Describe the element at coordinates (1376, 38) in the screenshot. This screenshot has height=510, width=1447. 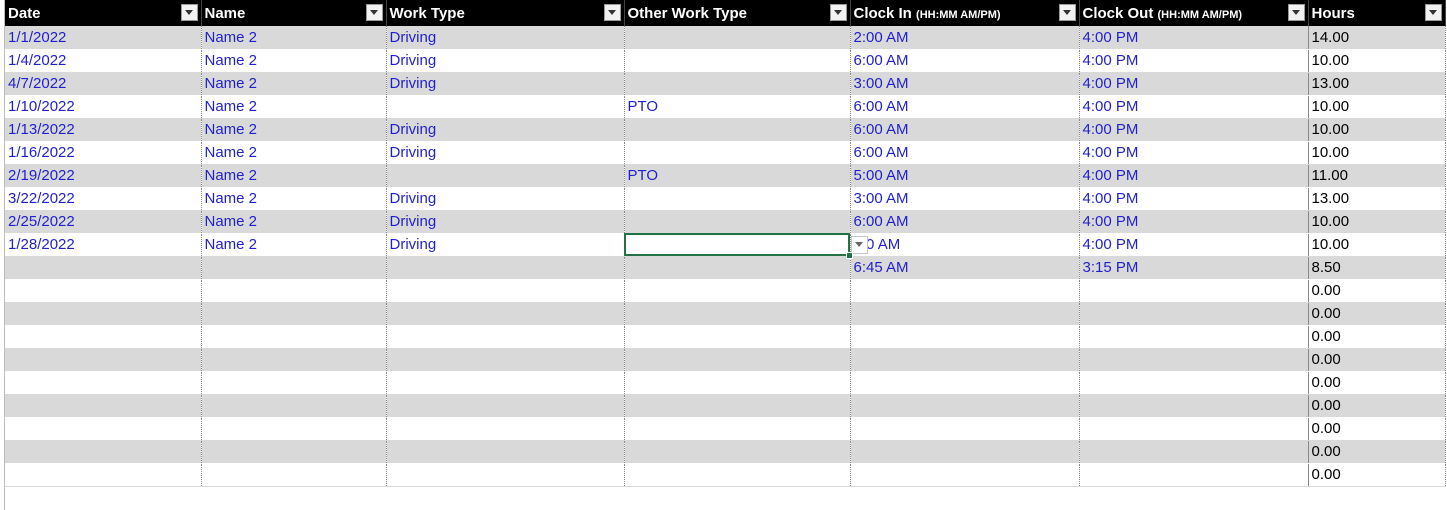
I see `cell-hours: 14.00` at that location.